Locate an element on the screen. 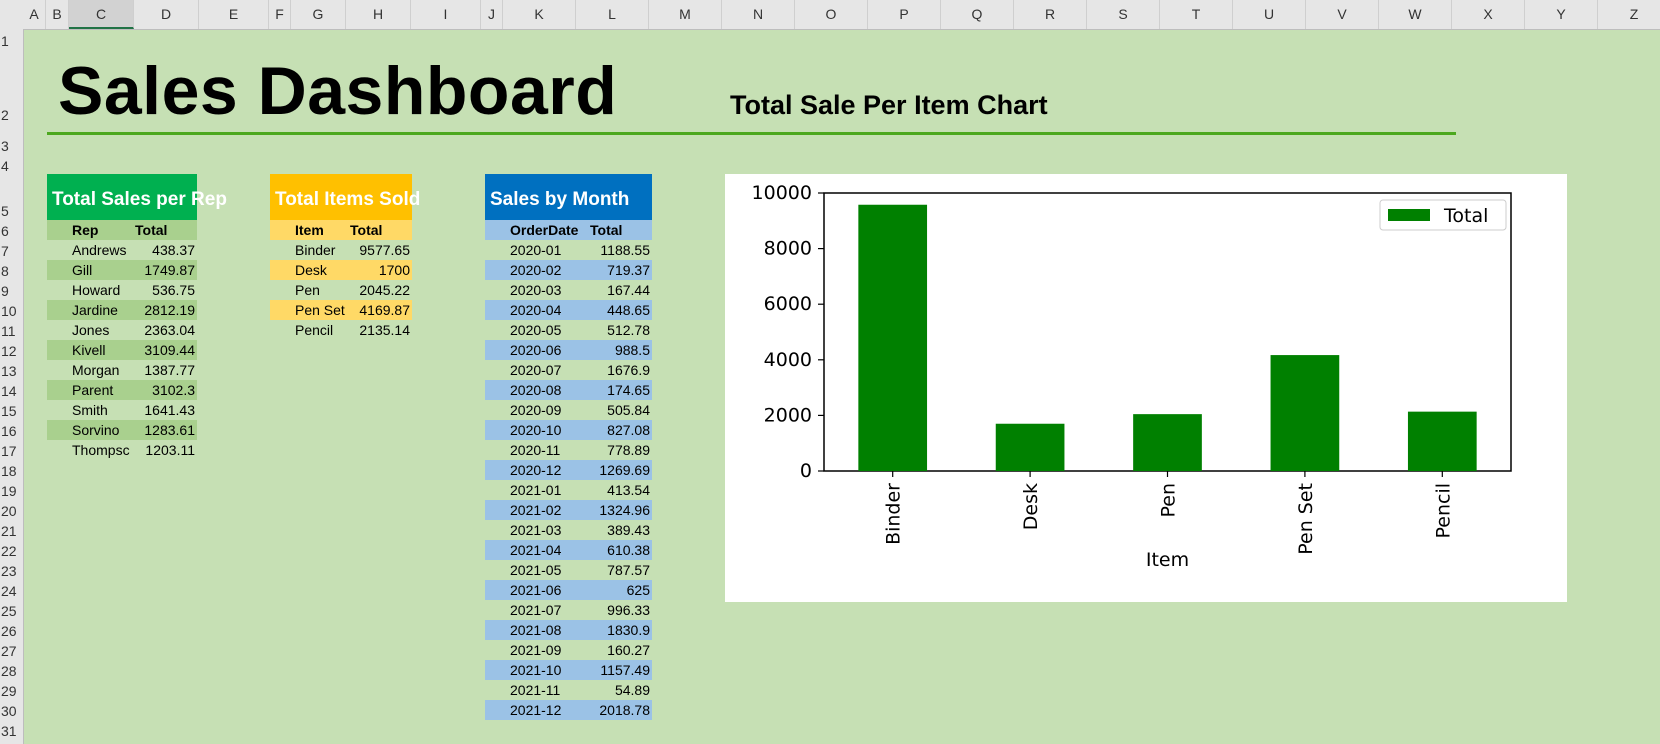 The height and width of the screenshot is (744, 1660). table-row: 2020-01 1188.55 is located at coordinates (568, 250).